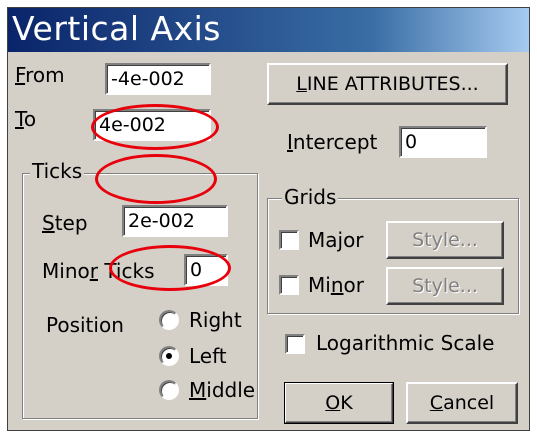 The height and width of the screenshot is (438, 537). I want to click on position-right-label: Right, so click(215, 320).